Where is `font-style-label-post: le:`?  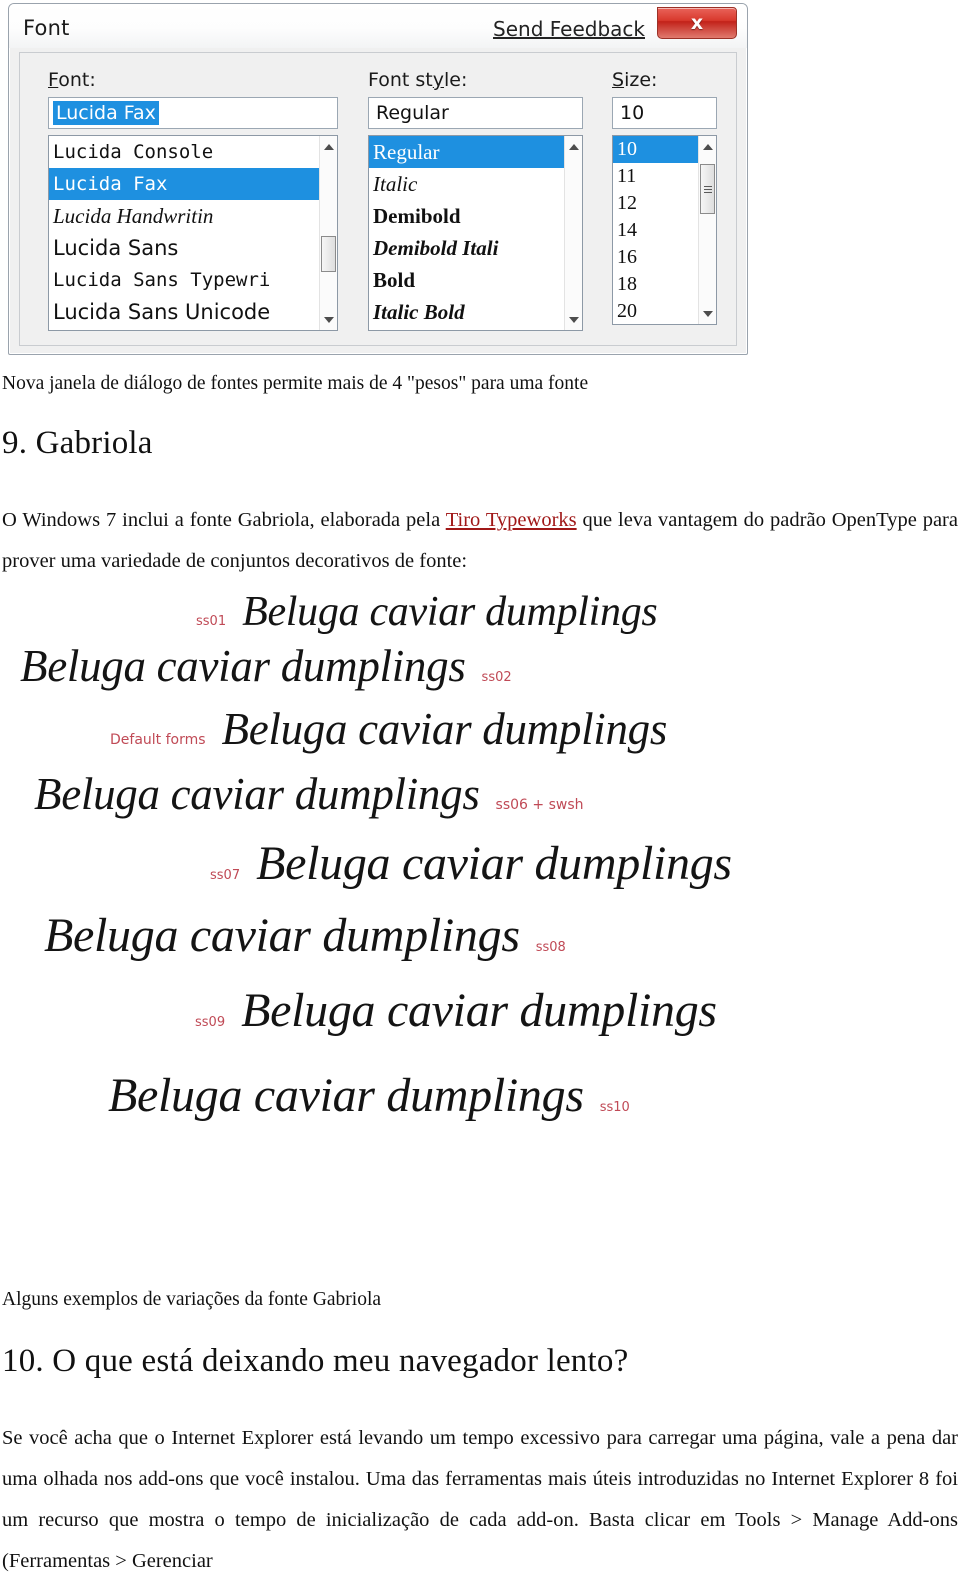 font-style-label-post: le: is located at coordinates (456, 80).